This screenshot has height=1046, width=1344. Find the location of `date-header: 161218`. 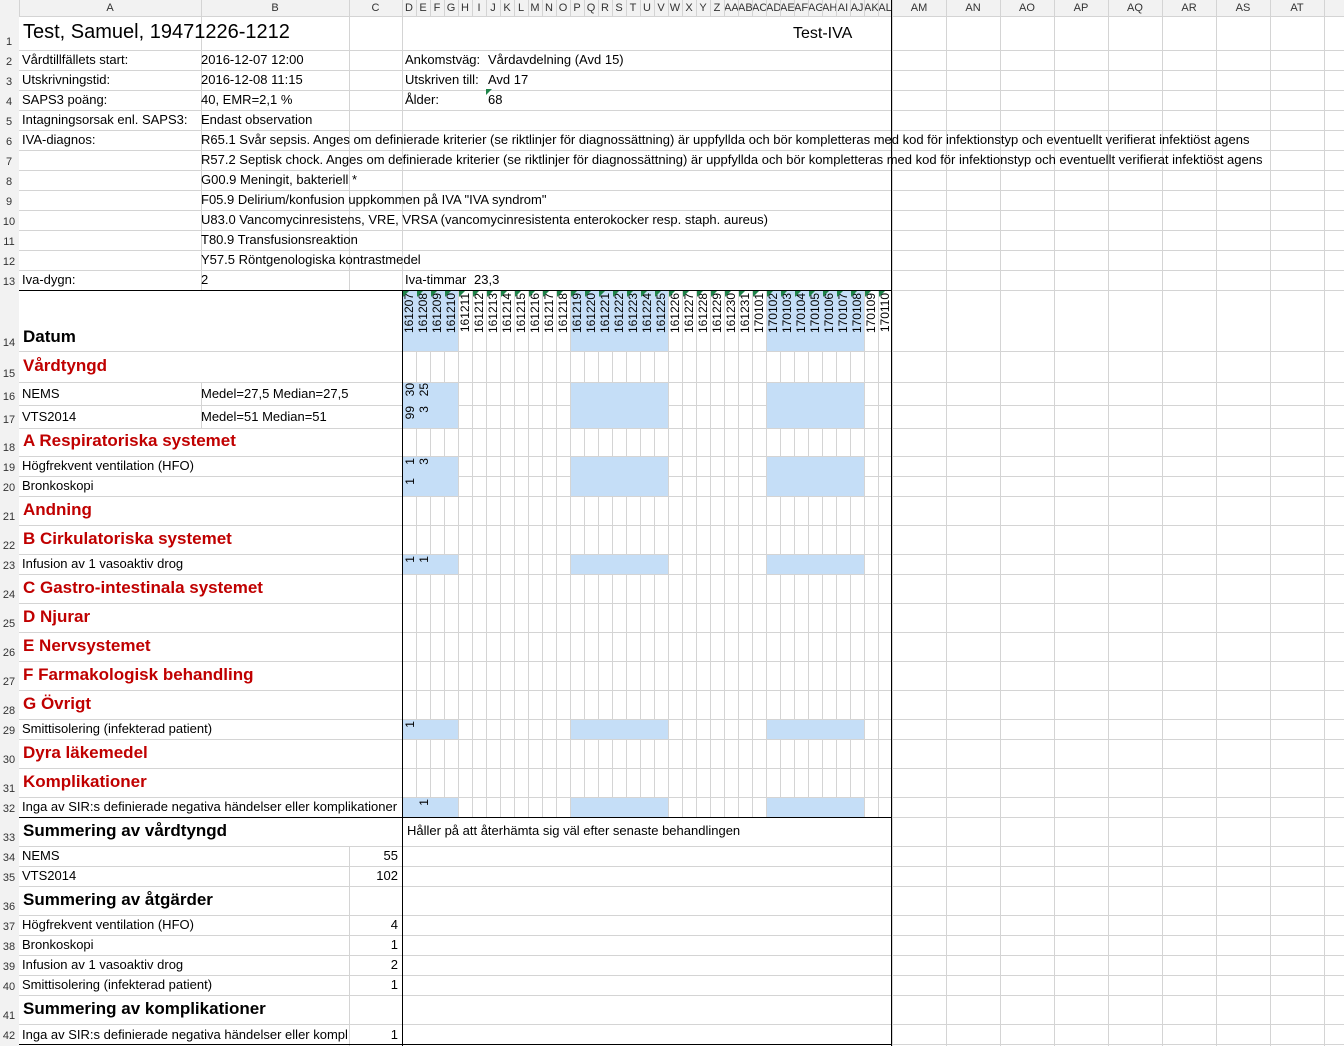

date-header: 161218 is located at coordinates (563, 313).